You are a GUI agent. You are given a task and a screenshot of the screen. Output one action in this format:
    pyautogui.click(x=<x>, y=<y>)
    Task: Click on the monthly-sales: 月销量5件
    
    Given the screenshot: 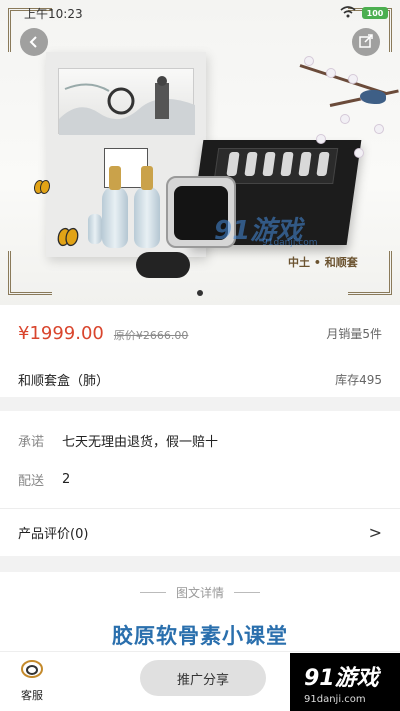 What is the action you would take?
    pyautogui.click(x=354, y=333)
    